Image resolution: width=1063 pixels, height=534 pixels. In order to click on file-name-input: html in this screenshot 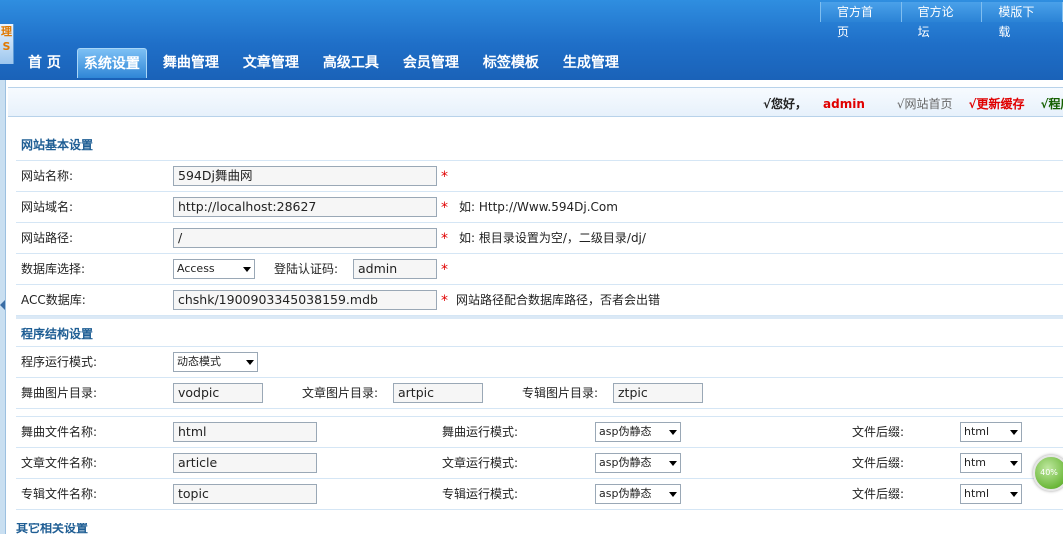, I will do `click(245, 432)`.